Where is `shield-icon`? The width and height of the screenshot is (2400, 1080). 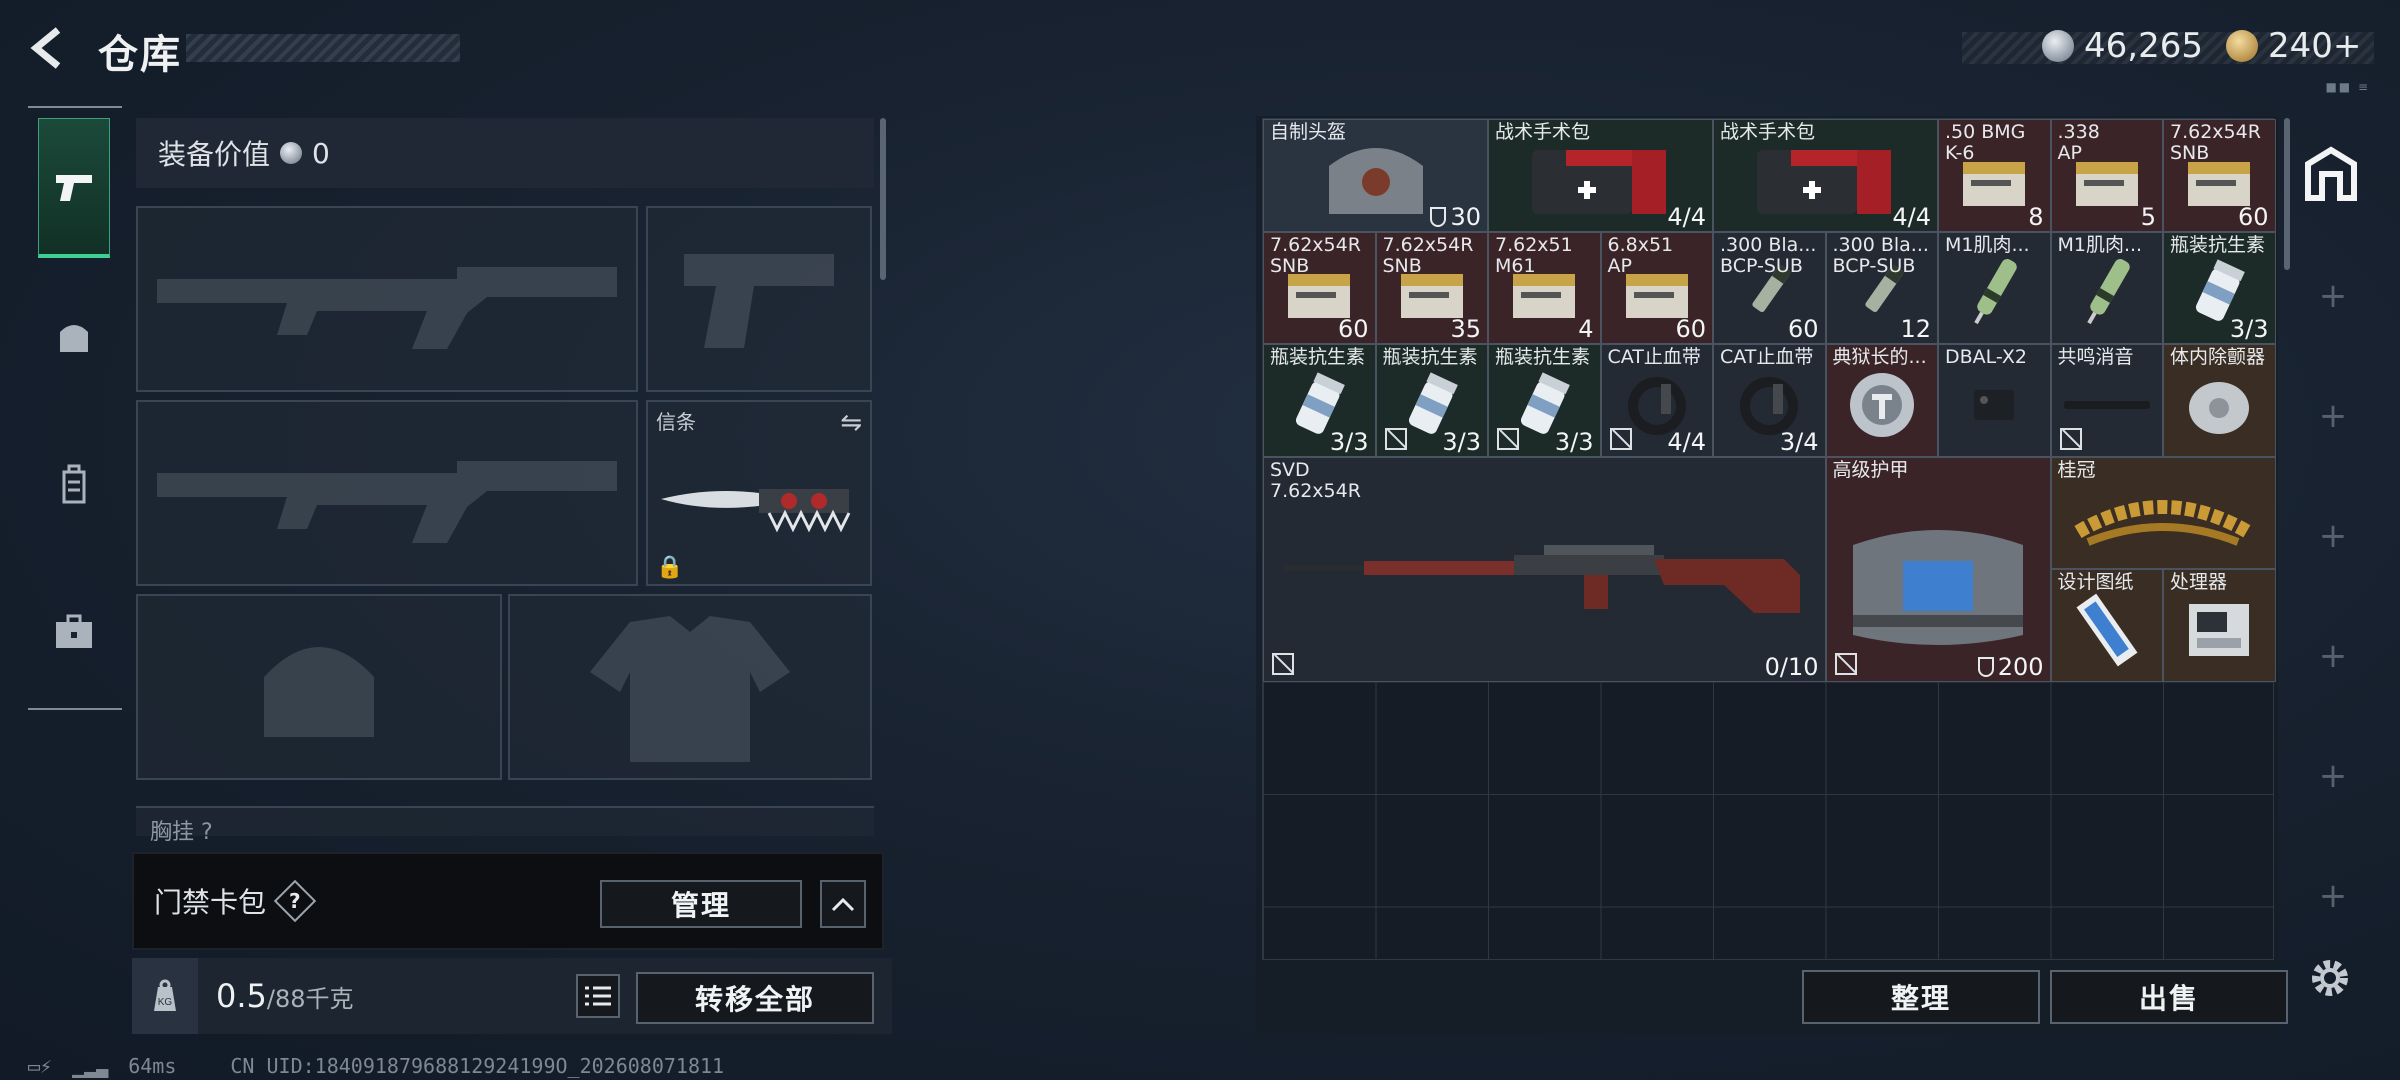 shield-icon is located at coordinates (1985, 666).